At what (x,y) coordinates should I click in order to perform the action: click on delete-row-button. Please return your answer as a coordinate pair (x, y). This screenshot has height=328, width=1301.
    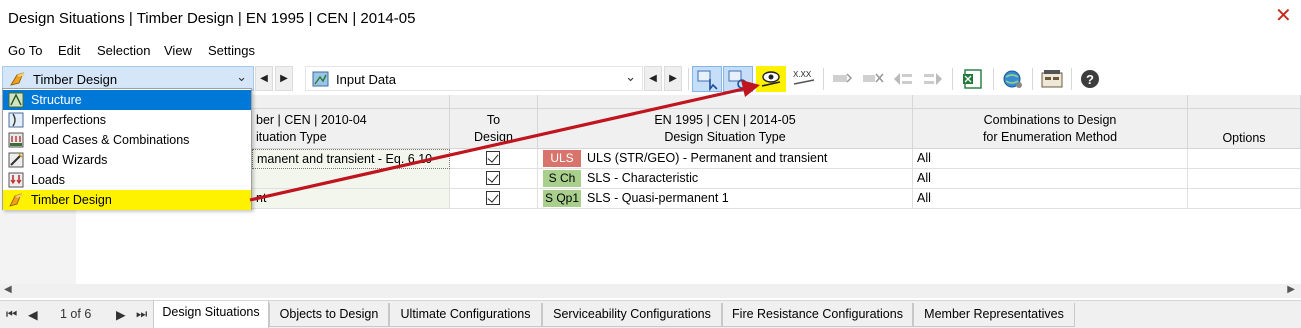
    Looking at the image, I should click on (873, 79).